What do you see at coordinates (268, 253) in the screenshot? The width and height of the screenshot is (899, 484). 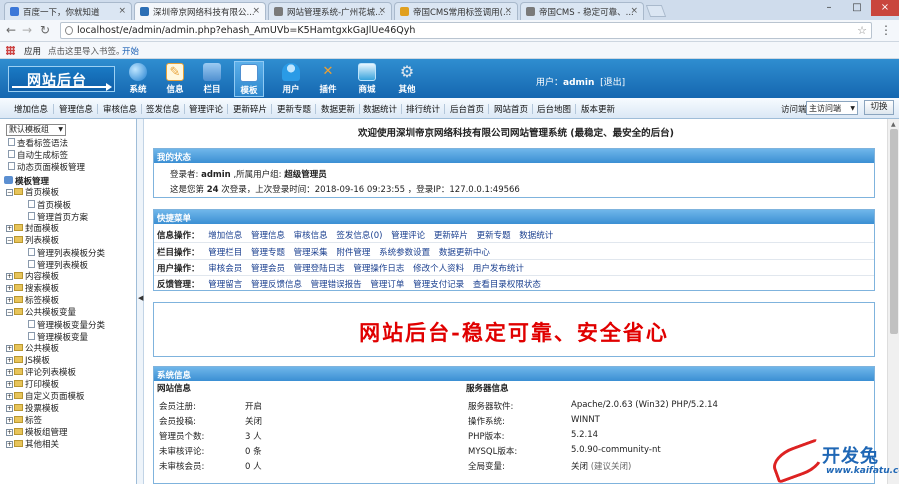 I see `quick-manage-topics: 管理专题` at bounding box center [268, 253].